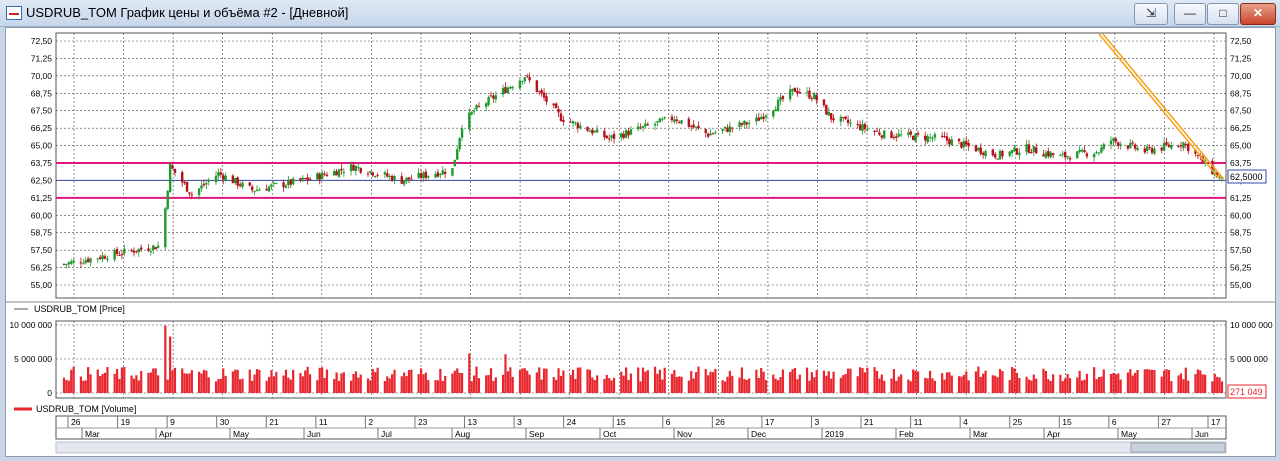 Image resolution: width=1280 pixels, height=461 pixels. I want to click on price-tick-label: 70,00, so click(42, 76).